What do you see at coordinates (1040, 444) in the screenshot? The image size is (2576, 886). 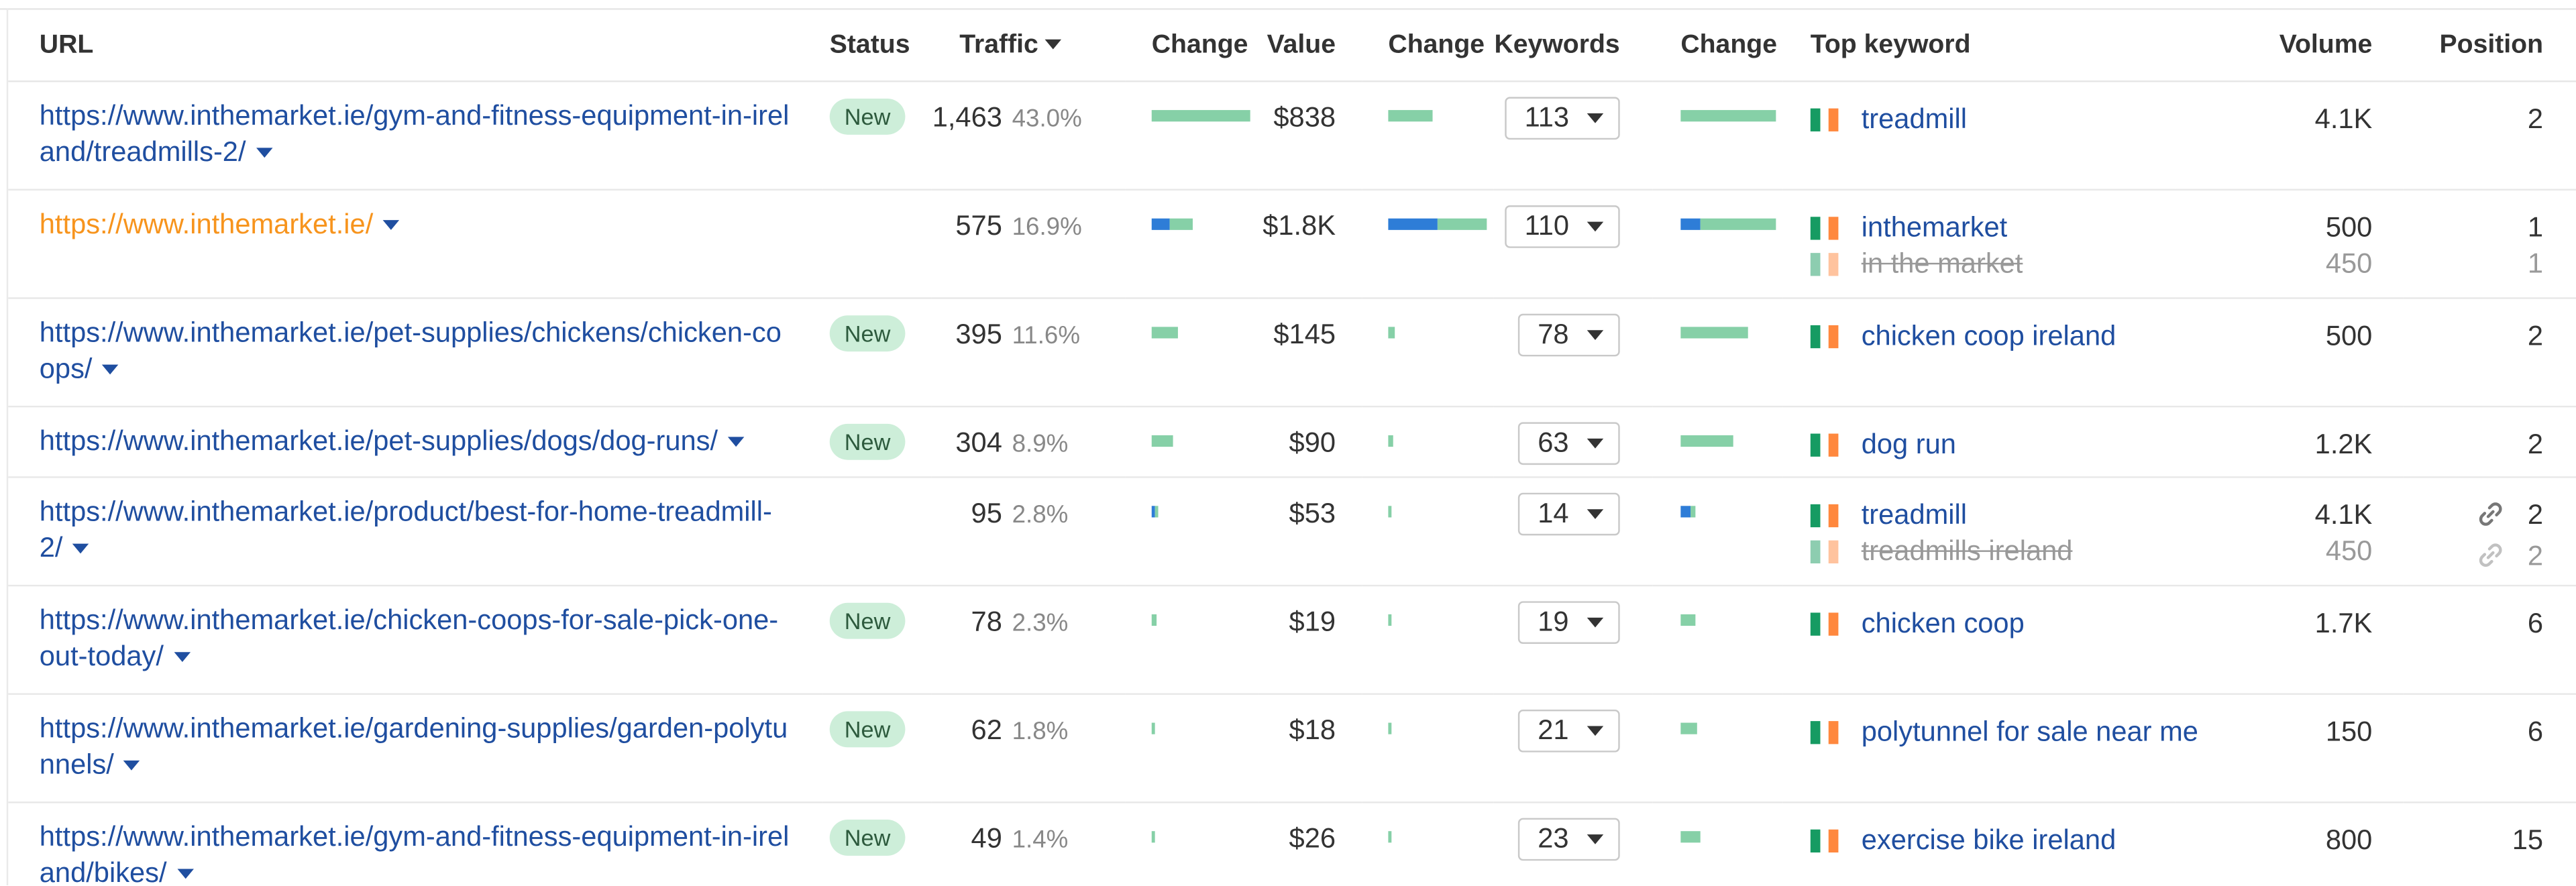 I see `traffic-share: 8.9%` at bounding box center [1040, 444].